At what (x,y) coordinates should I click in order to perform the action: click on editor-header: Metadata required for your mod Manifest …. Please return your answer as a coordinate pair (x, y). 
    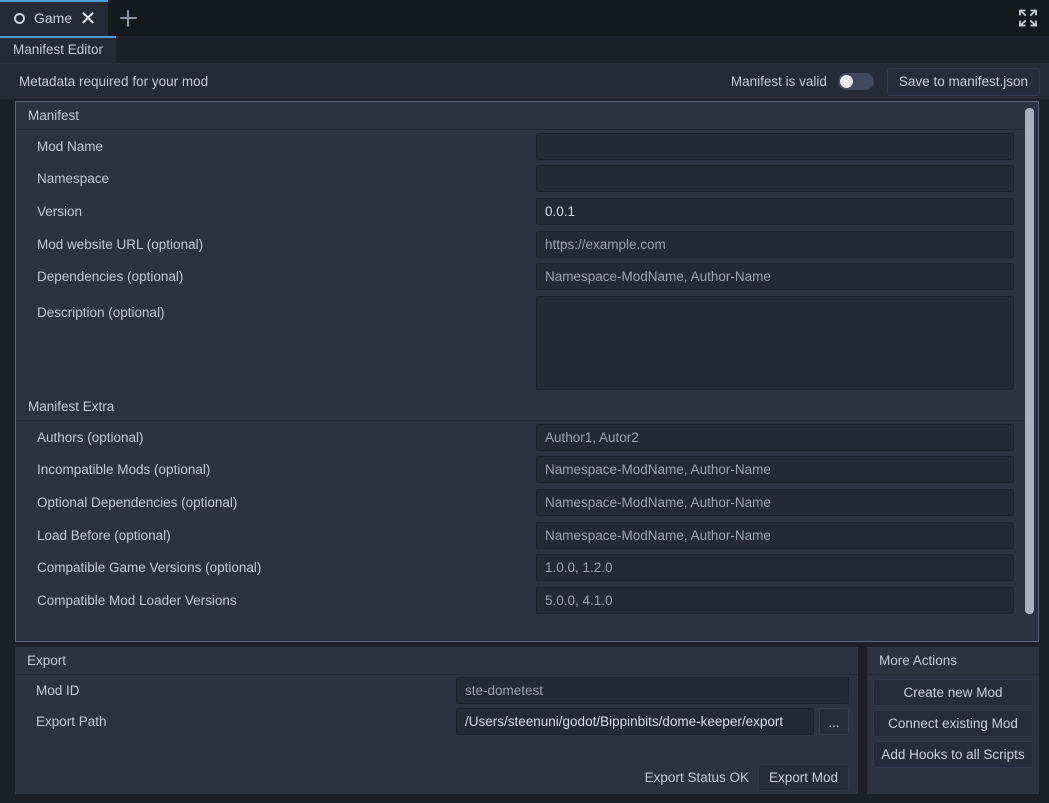
    Looking at the image, I should click on (524, 81).